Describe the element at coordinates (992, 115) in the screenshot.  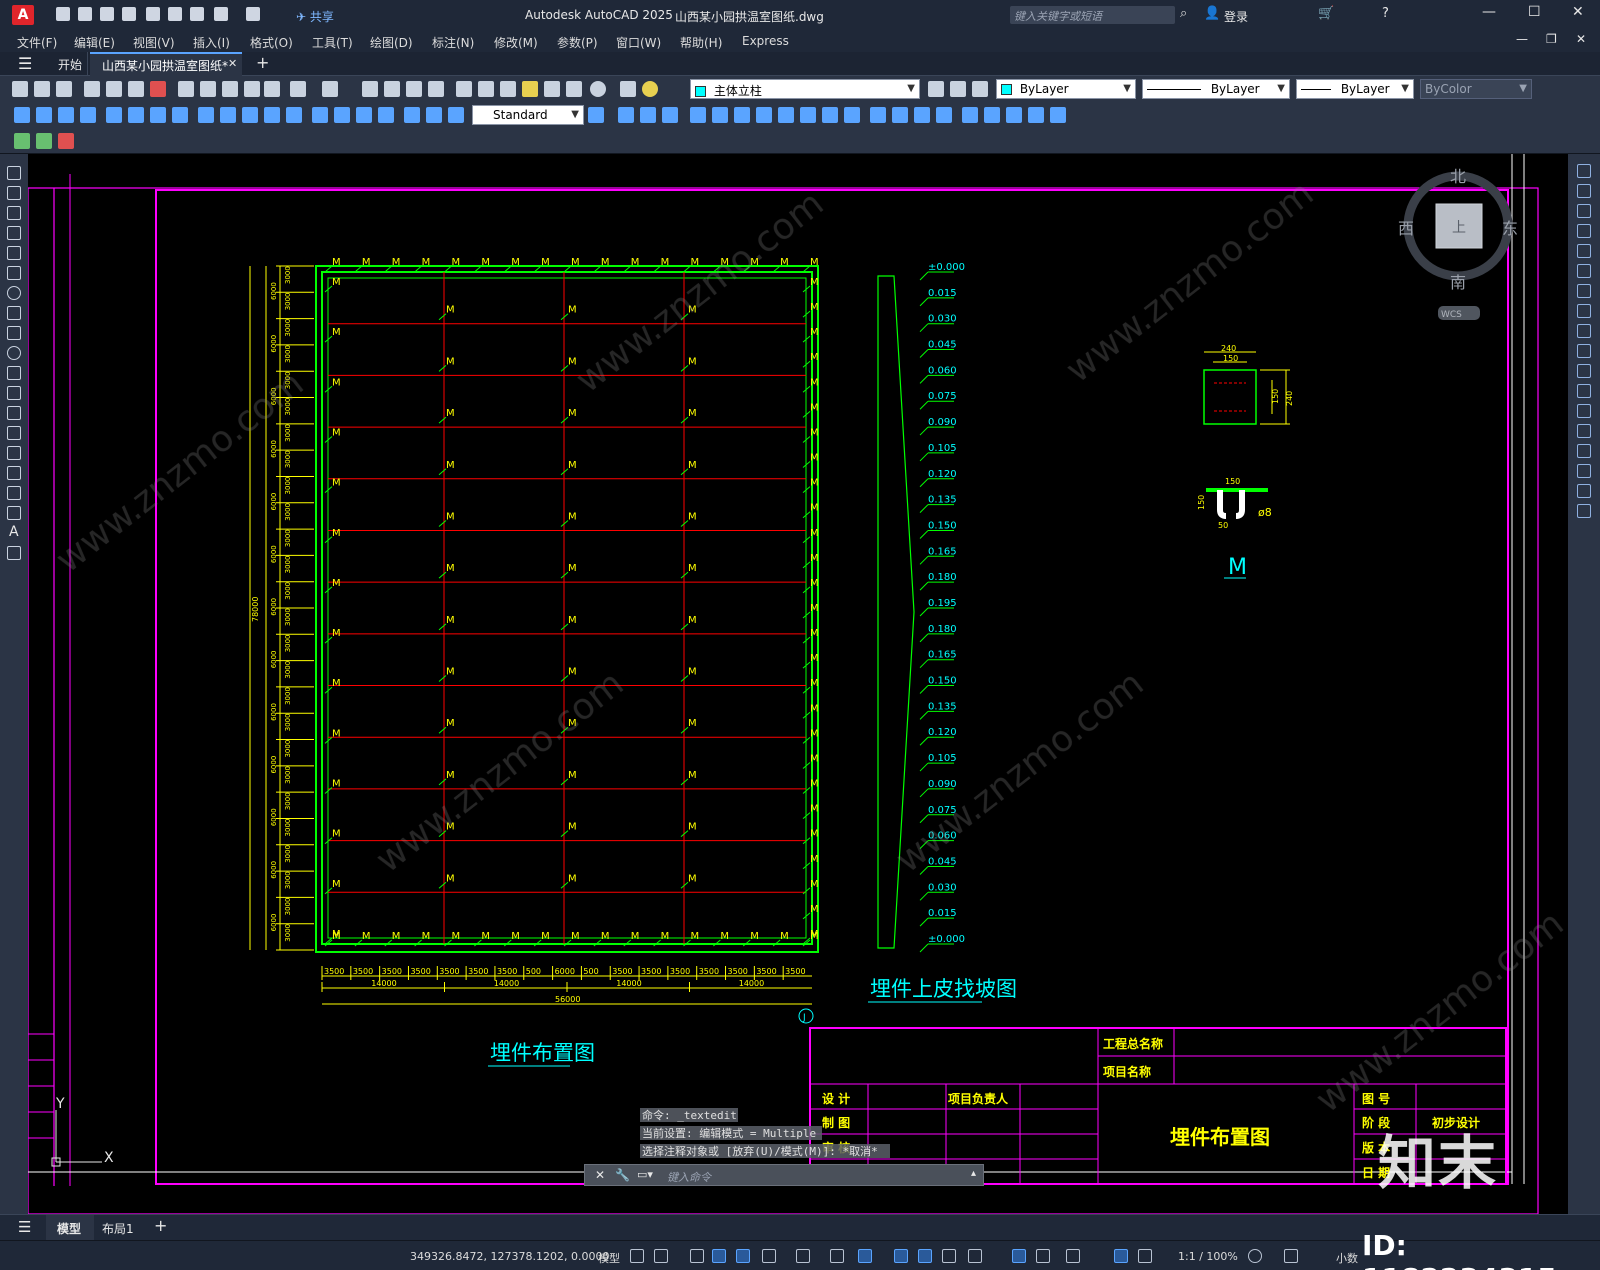
I see `modify-17-icon` at that location.